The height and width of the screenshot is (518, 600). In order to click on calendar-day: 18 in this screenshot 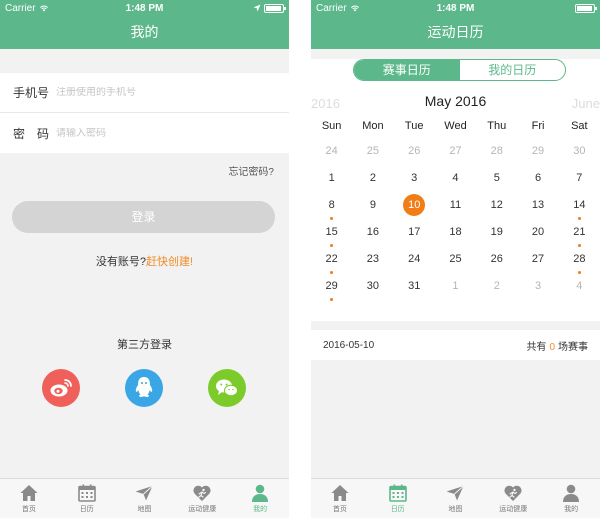, I will do `click(455, 234)`.